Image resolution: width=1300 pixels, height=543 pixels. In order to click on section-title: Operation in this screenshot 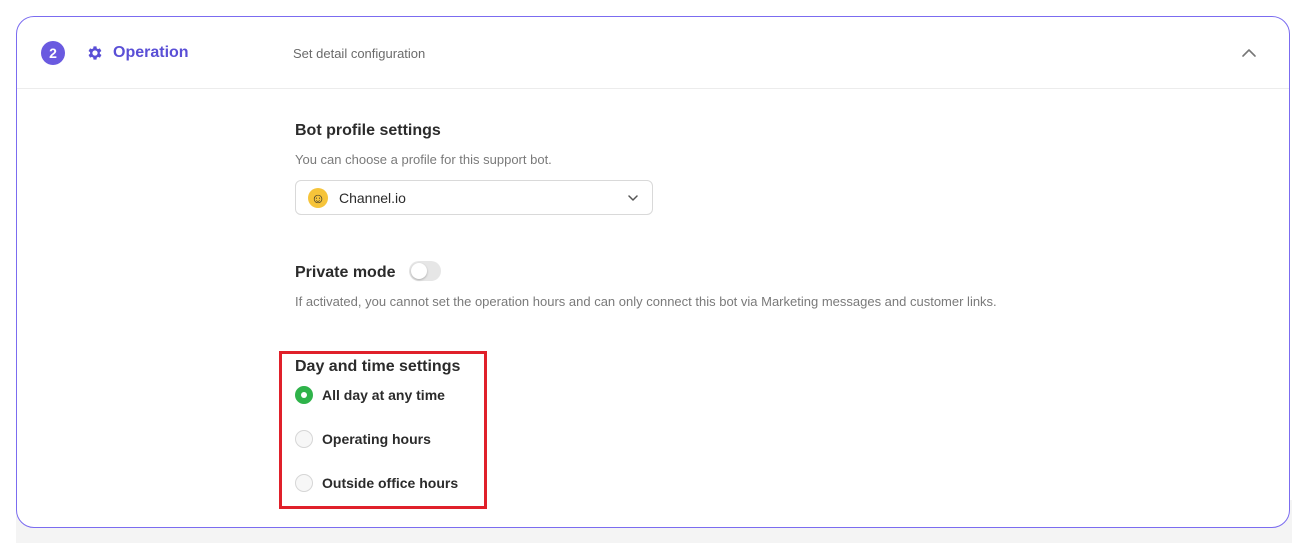, I will do `click(151, 52)`.